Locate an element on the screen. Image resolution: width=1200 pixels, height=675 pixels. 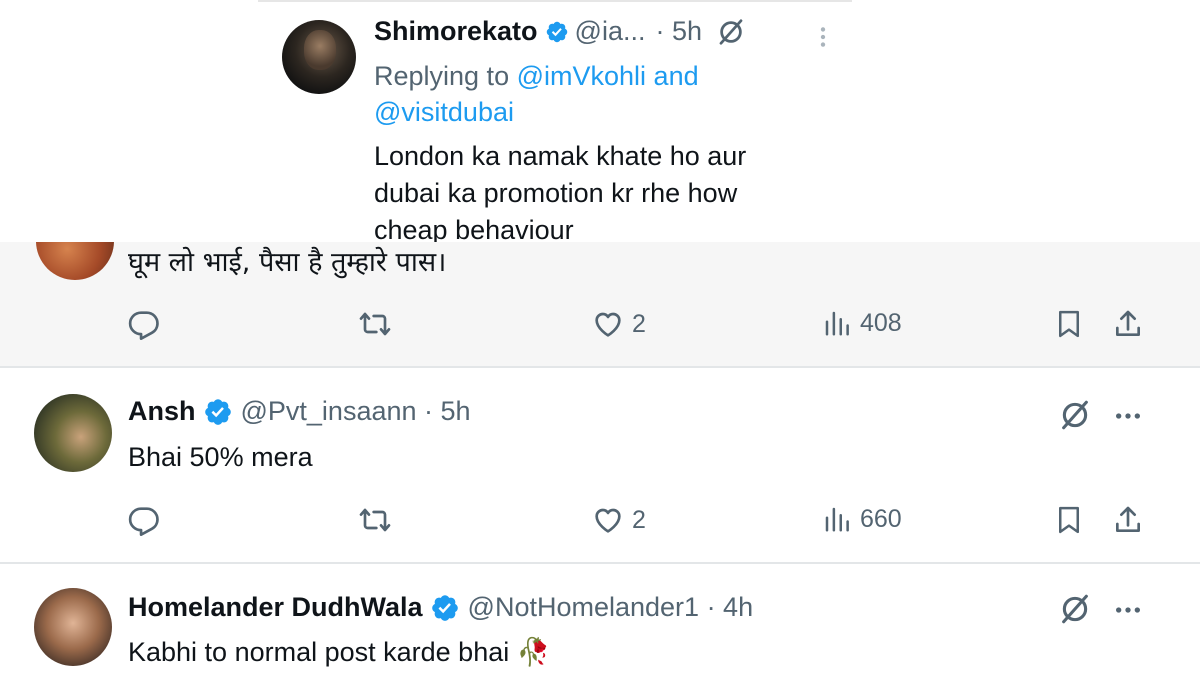
post-text: घूम लो भाई, पैसा है तुम्हारे पास। is located at coordinates (287, 262).